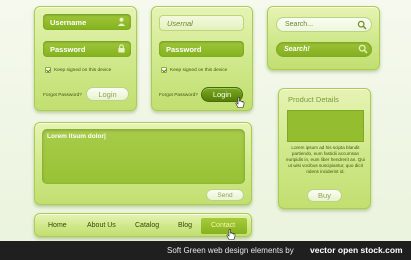 This screenshot has height=260, width=411. I want to click on password-label: Password, so click(68, 49).